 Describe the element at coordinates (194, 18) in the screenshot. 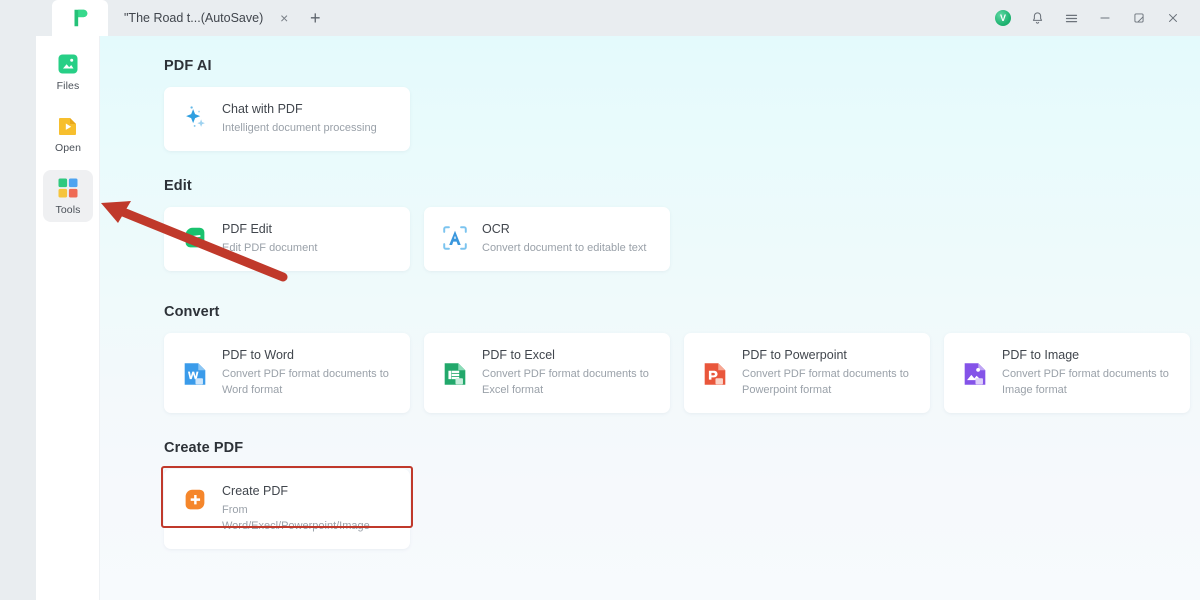

I see `document-tab-title: "The Road t...(AutoSave)` at that location.